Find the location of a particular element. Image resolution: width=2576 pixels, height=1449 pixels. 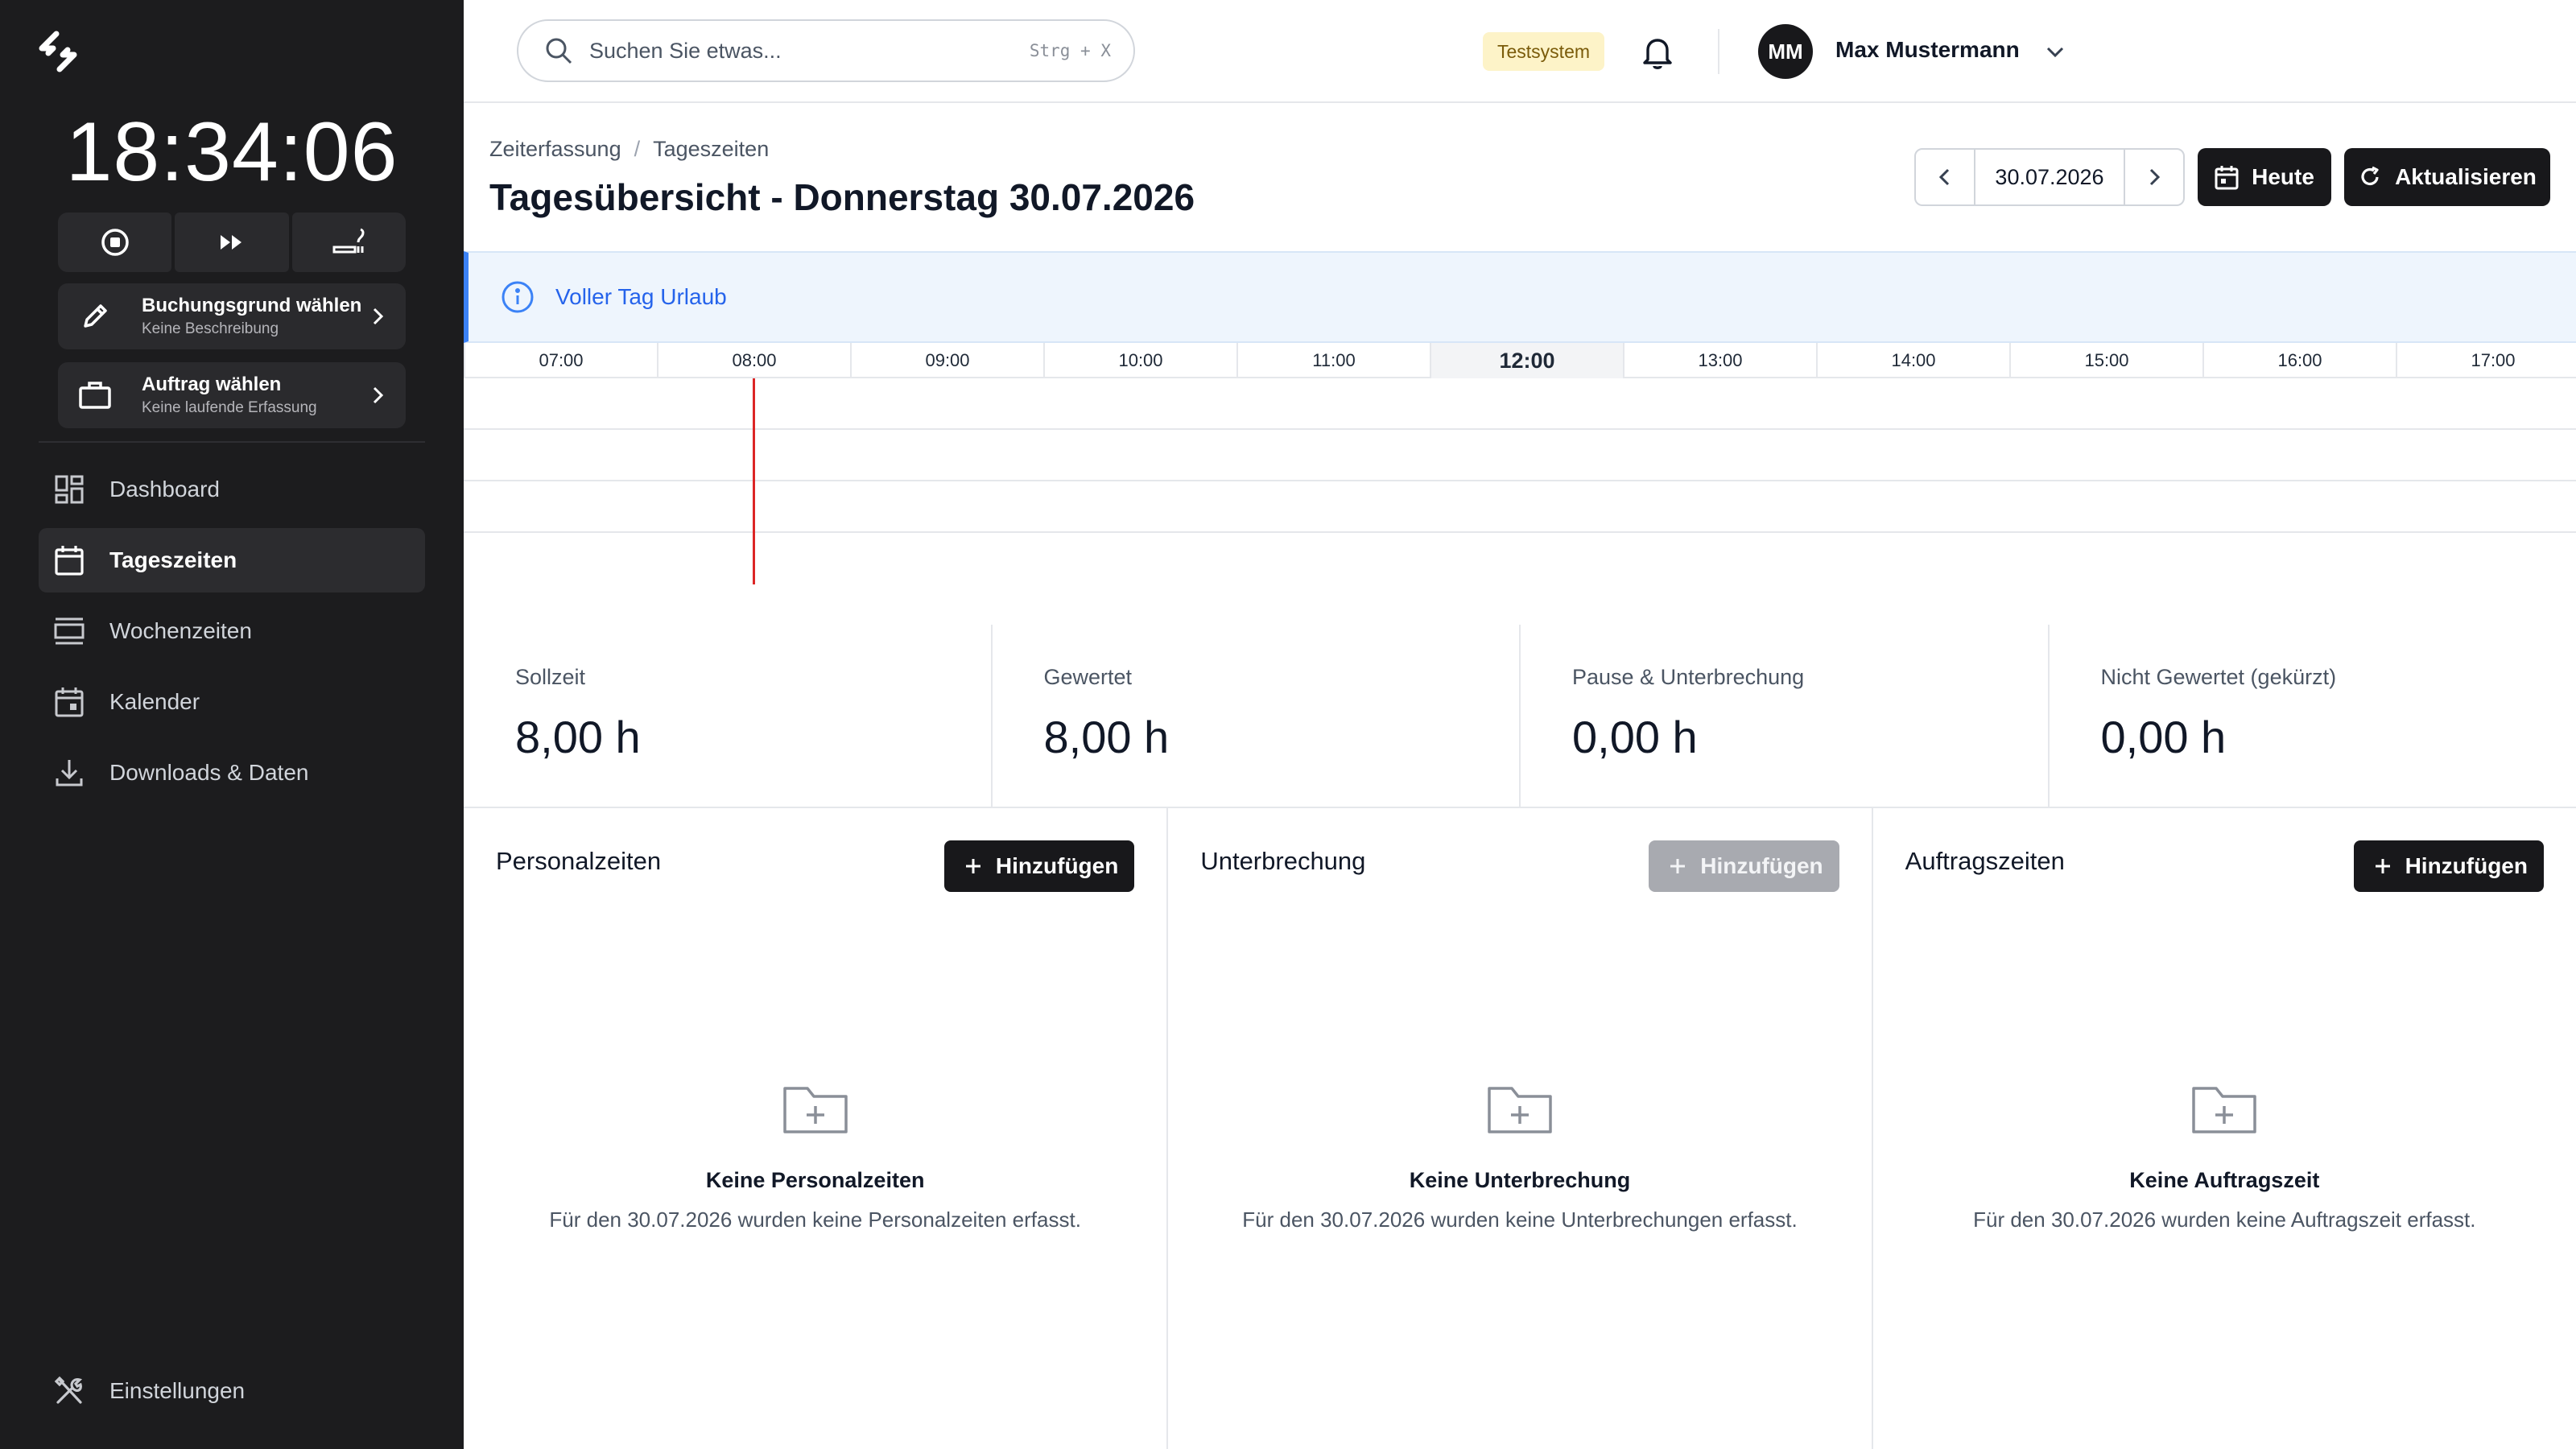

timeline-row-divider is located at coordinates (1520, 429).